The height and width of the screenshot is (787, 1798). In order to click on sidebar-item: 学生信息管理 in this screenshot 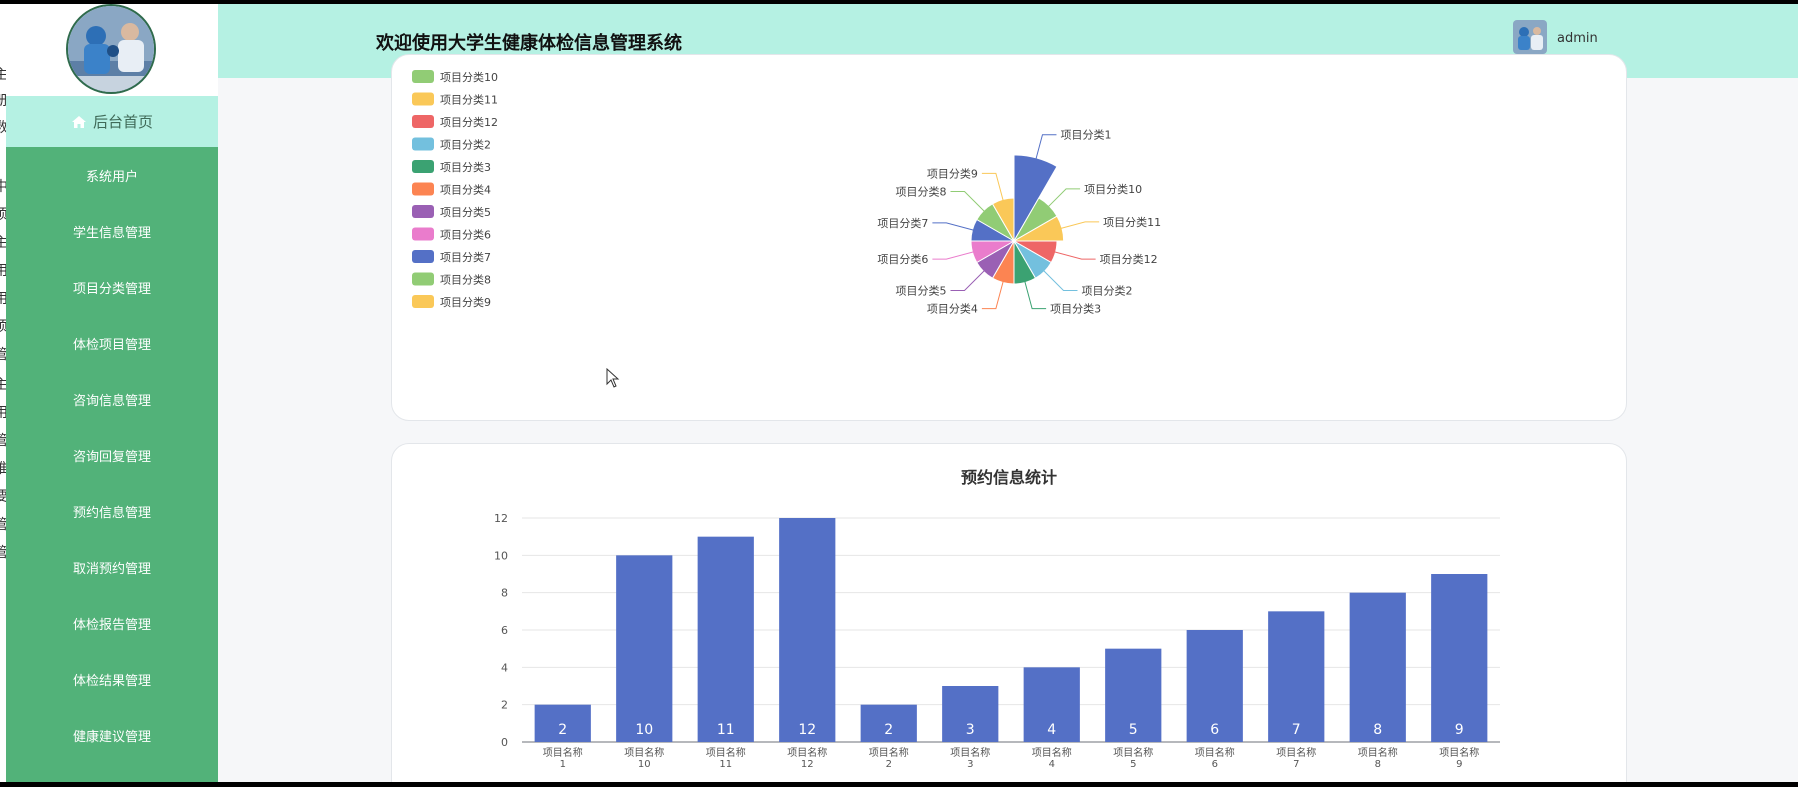, I will do `click(112, 231)`.